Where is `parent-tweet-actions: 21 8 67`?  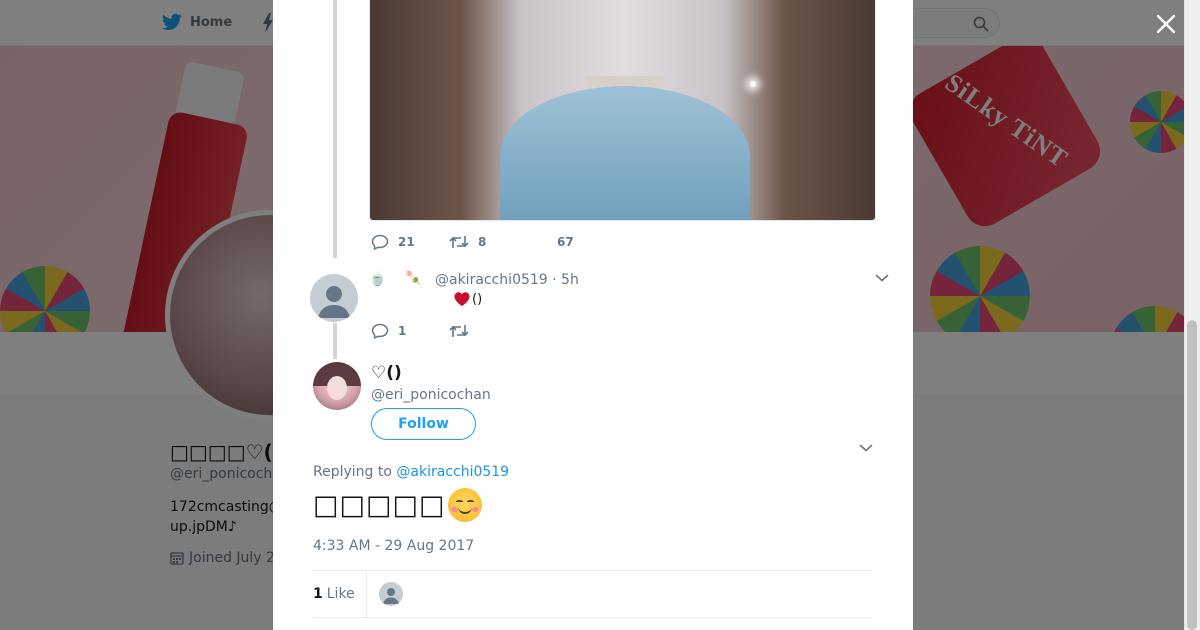 parent-tweet-actions: 21 8 67 is located at coordinates (472, 242).